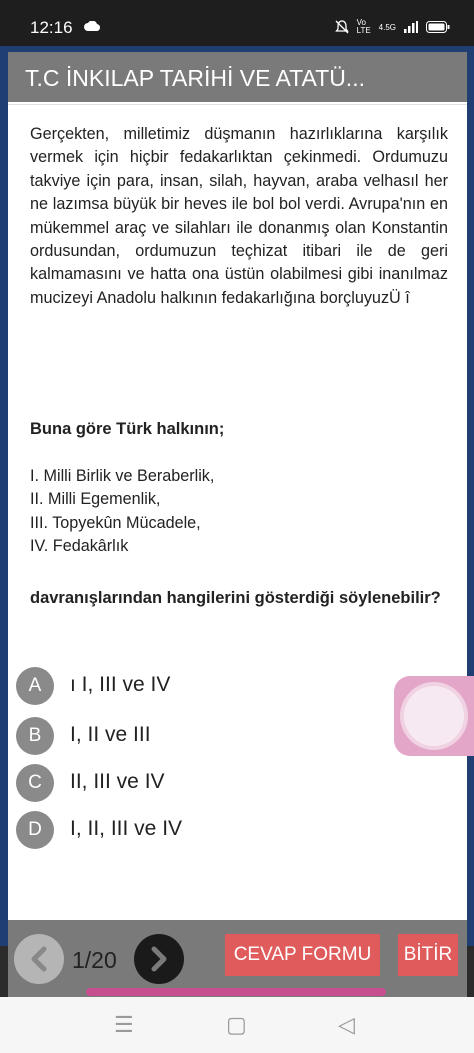 The height and width of the screenshot is (1053, 474). I want to click on question-stem: Buna göre Türk halkının;, so click(127, 429).